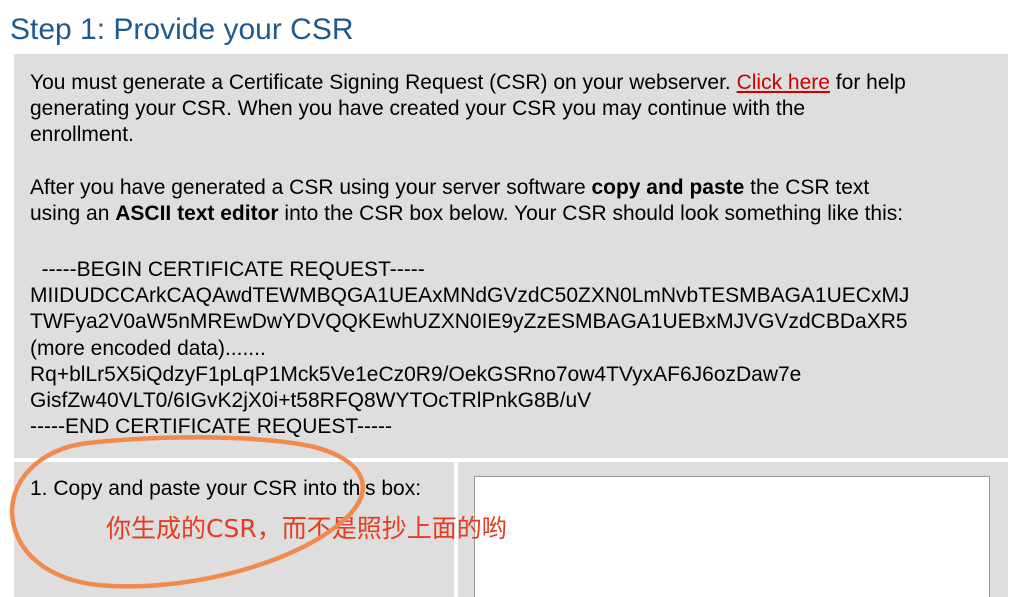 This screenshot has height=597, width=1024. What do you see at coordinates (306, 528) in the screenshot?
I see `annotation-note: 你生成的CSR，而不是照抄上面的哟` at bounding box center [306, 528].